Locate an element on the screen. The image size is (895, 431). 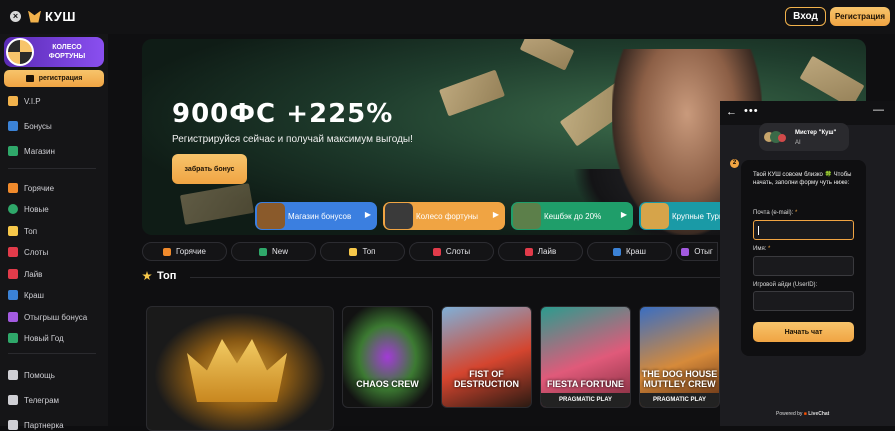
arrow-right-icon: ▶ is located at coordinates (367, 214).